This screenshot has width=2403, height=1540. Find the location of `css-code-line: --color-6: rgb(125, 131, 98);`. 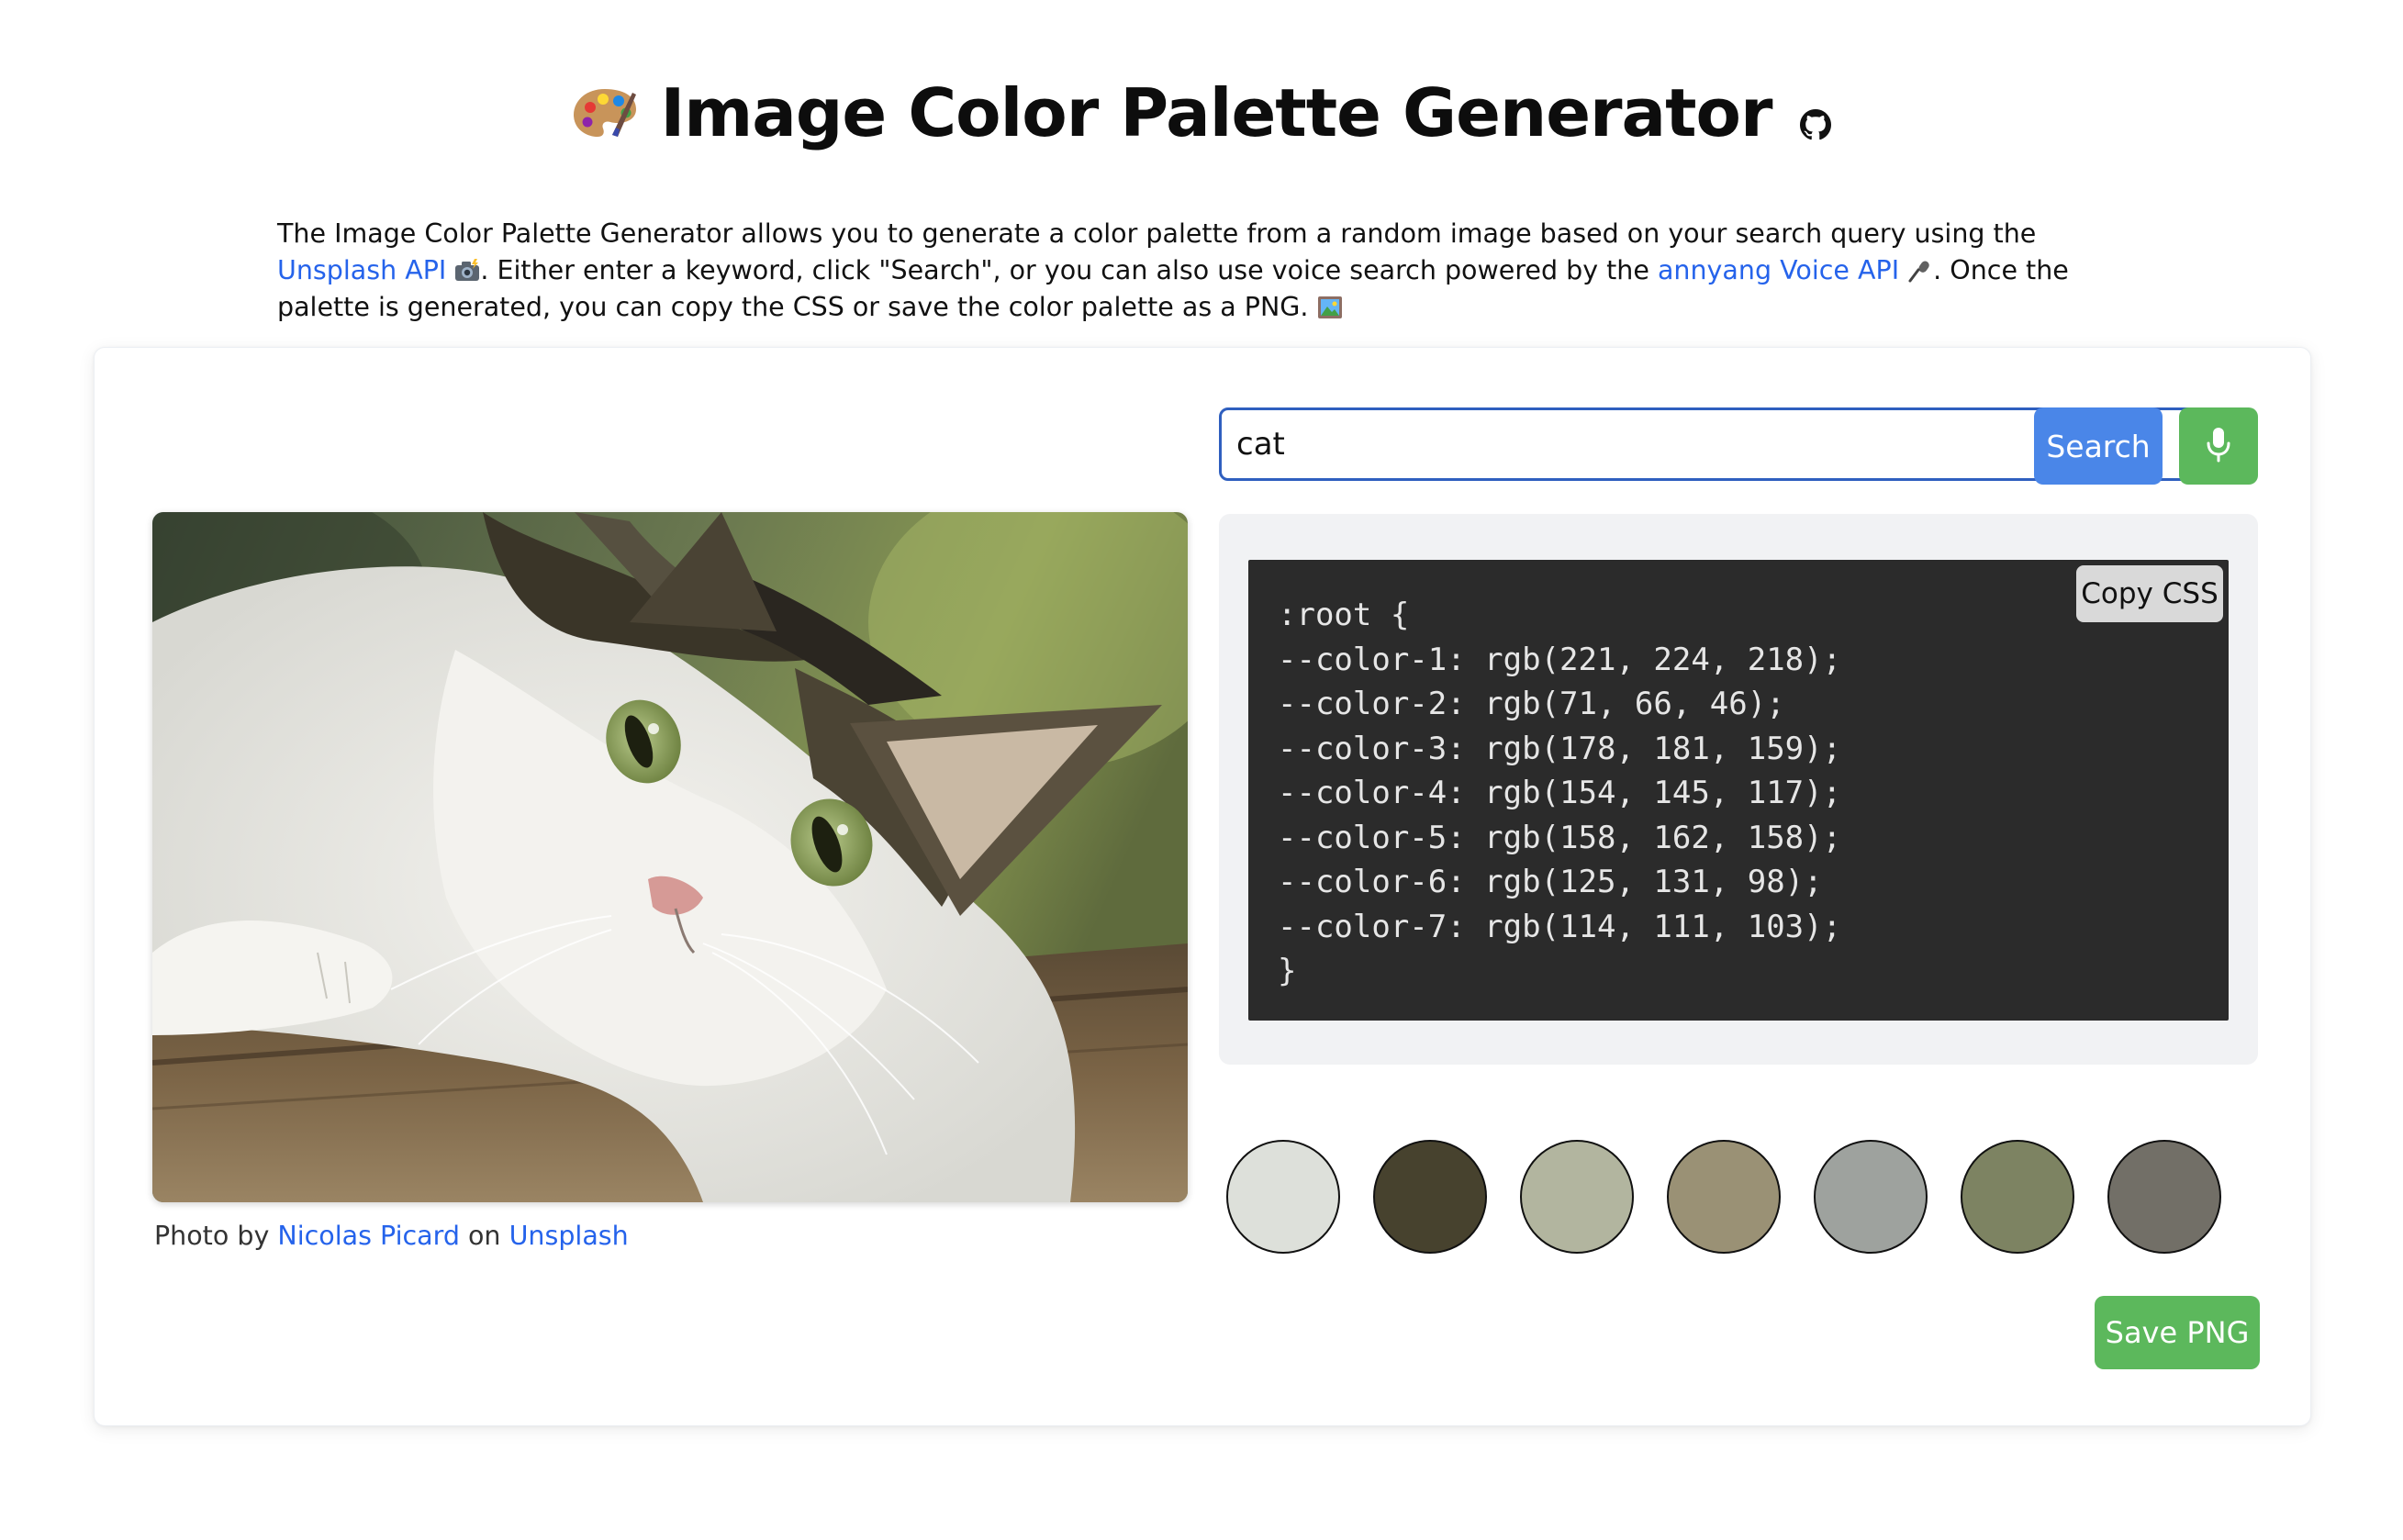

css-code-line: --color-6: rgb(125, 131, 98); is located at coordinates (1551, 882).